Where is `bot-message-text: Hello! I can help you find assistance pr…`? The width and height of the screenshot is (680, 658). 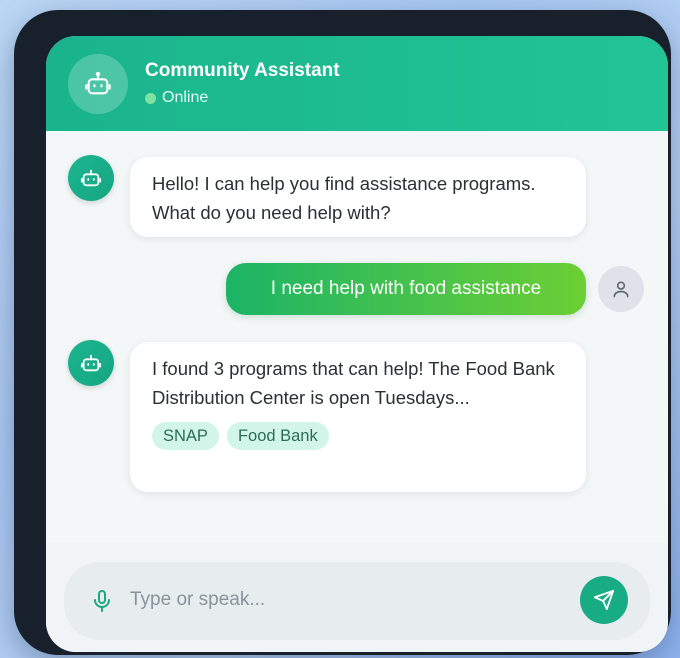
bot-message-text: Hello! I can help you find assistance pr… is located at coordinates (344, 198).